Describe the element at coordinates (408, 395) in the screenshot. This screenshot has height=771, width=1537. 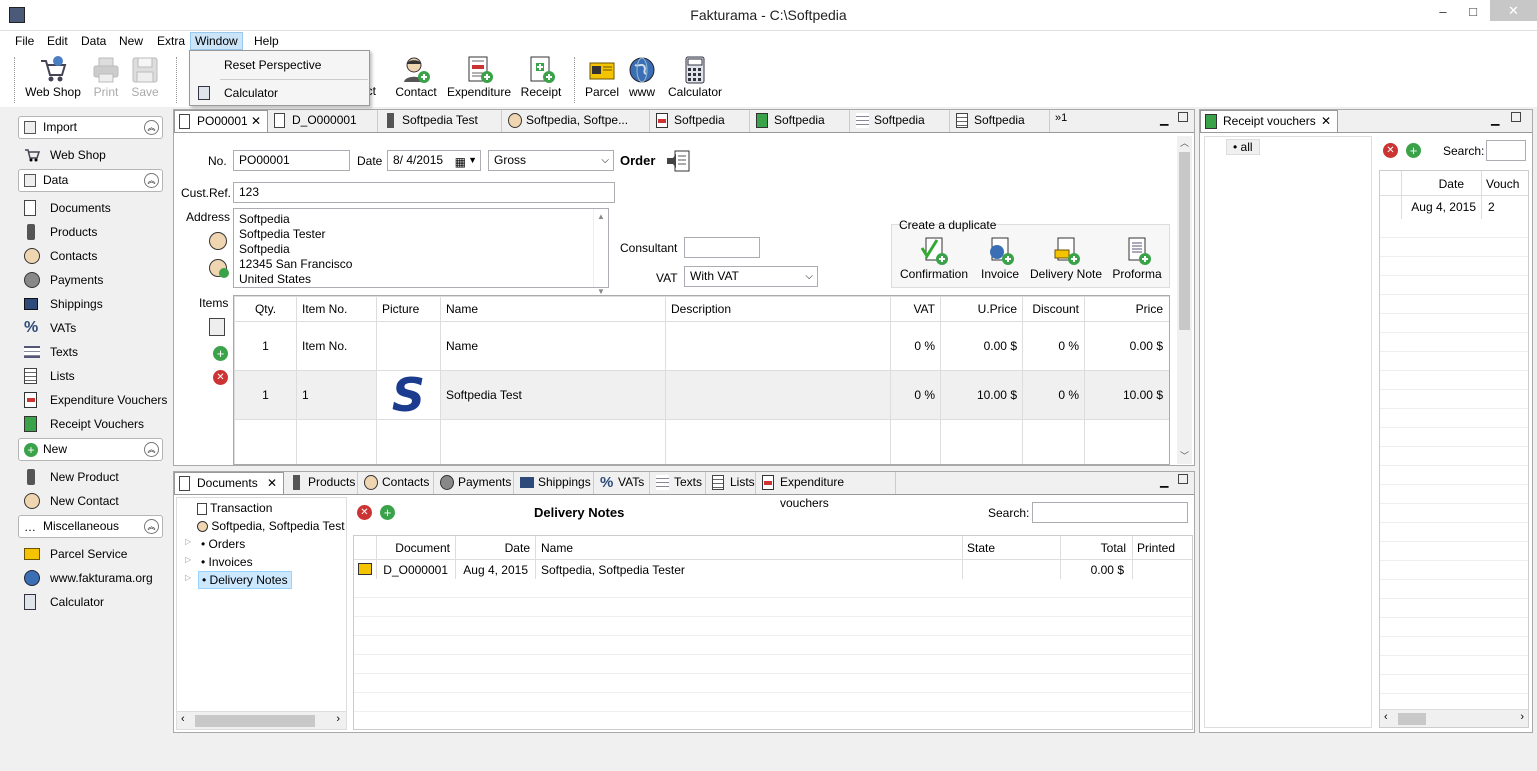
I see `product-picture: S` at that location.